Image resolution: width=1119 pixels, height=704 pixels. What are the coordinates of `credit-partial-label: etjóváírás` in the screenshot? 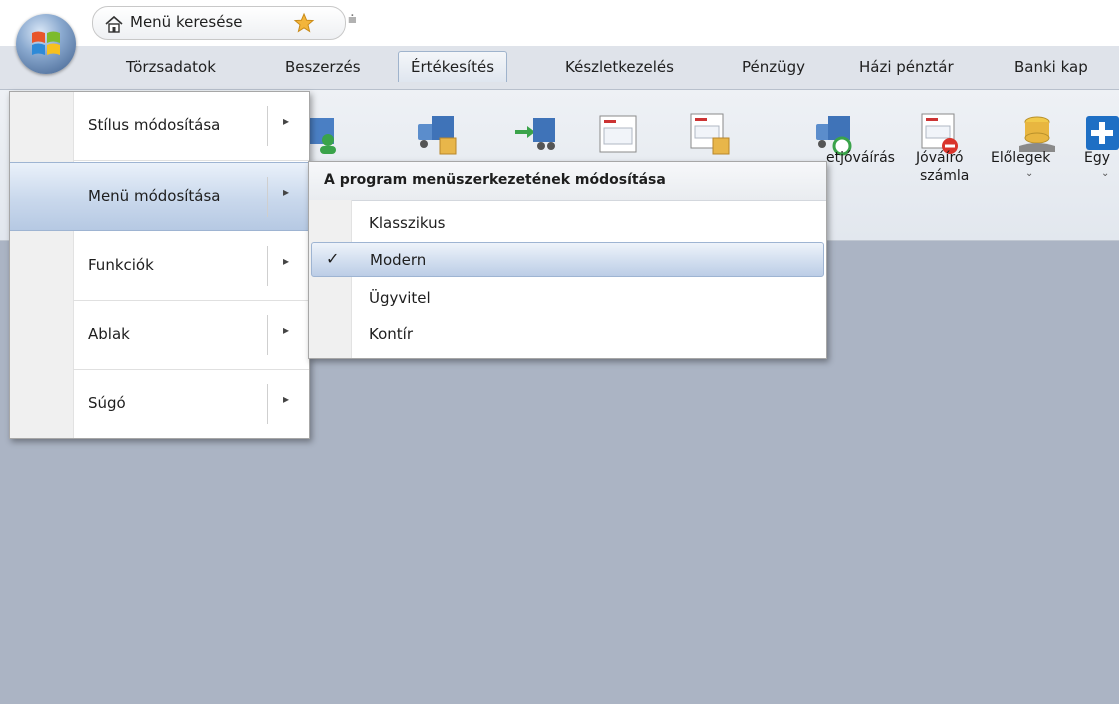 It's located at (860, 158).